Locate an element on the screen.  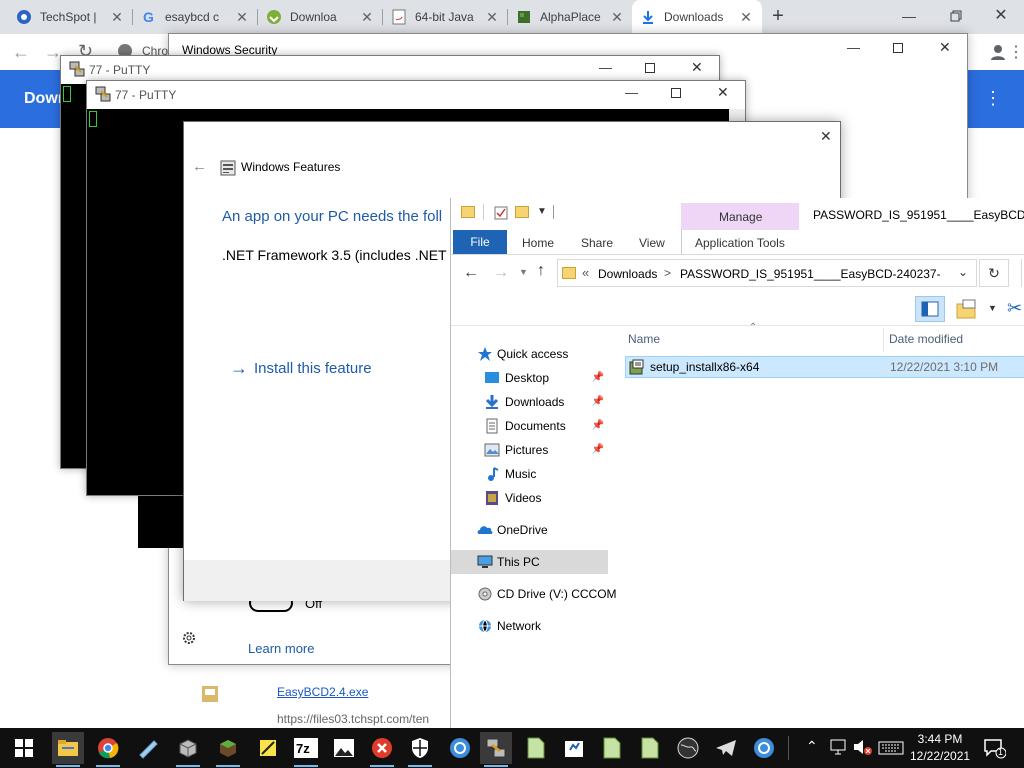
tab-alphaplace: AlphaPlace ✕ is located at coordinates (570, 17).